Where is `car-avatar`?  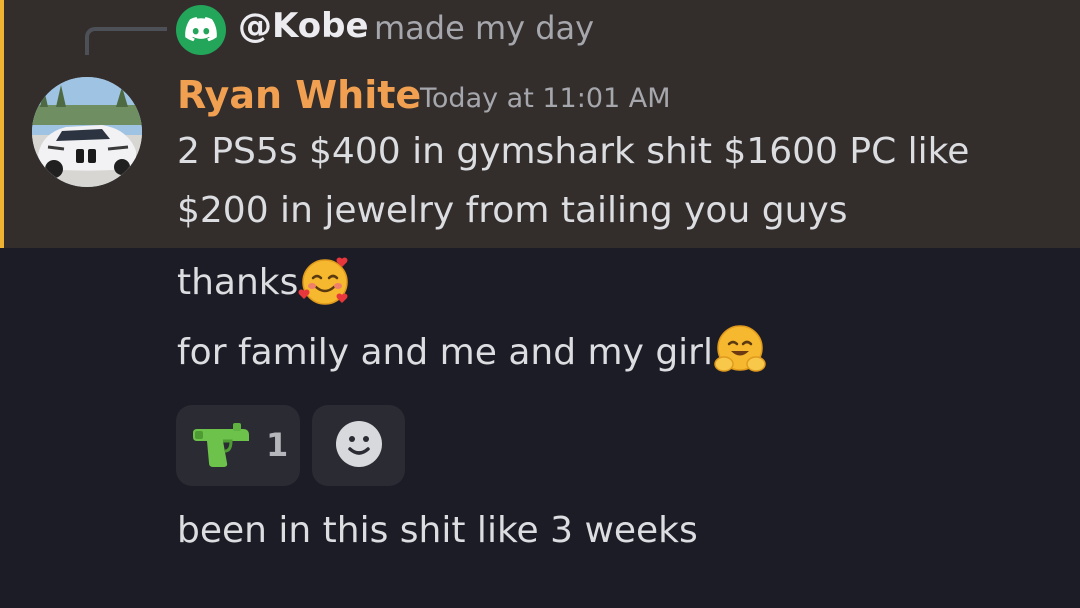 car-avatar is located at coordinates (87, 132).